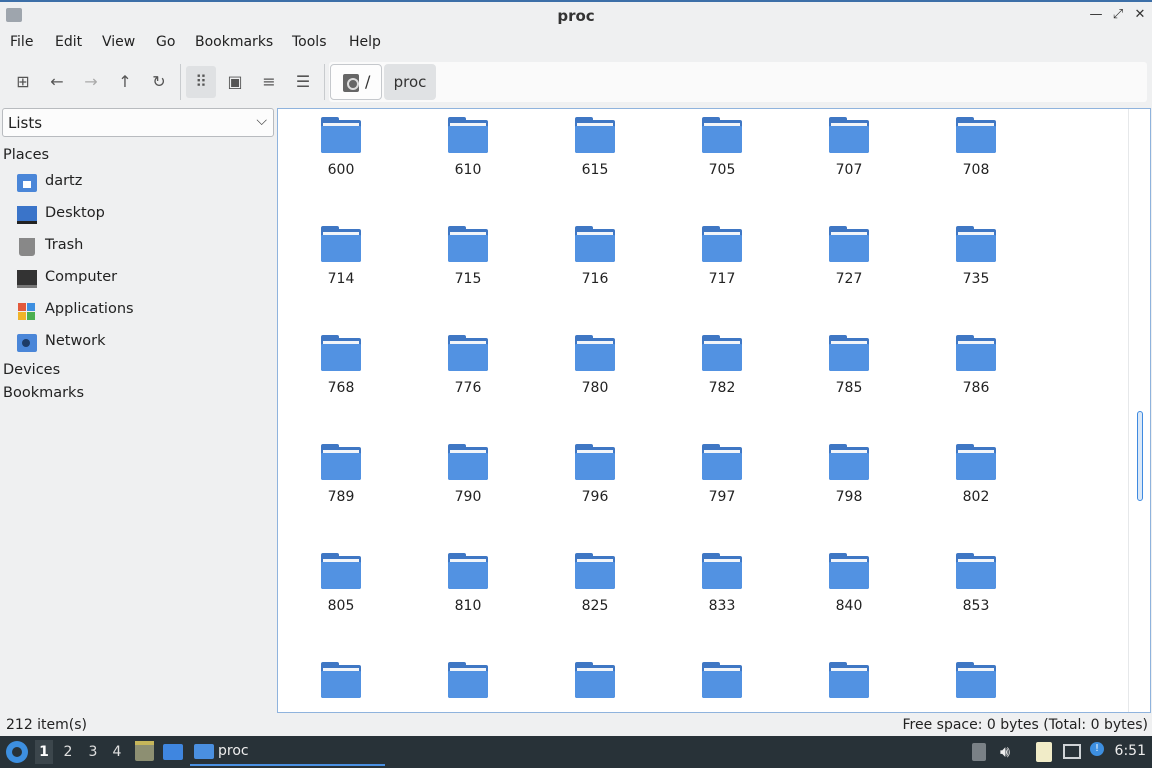  I want to click on path-current-button: proc, so click(410, 82).